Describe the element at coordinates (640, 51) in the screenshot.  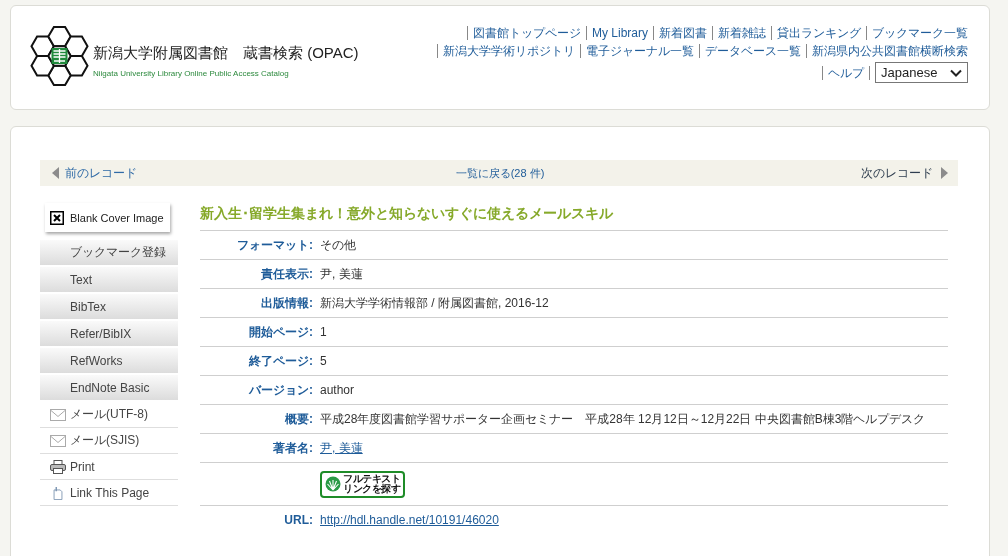
I see `nav-link: 電子ジャーナル一覧` at that location.